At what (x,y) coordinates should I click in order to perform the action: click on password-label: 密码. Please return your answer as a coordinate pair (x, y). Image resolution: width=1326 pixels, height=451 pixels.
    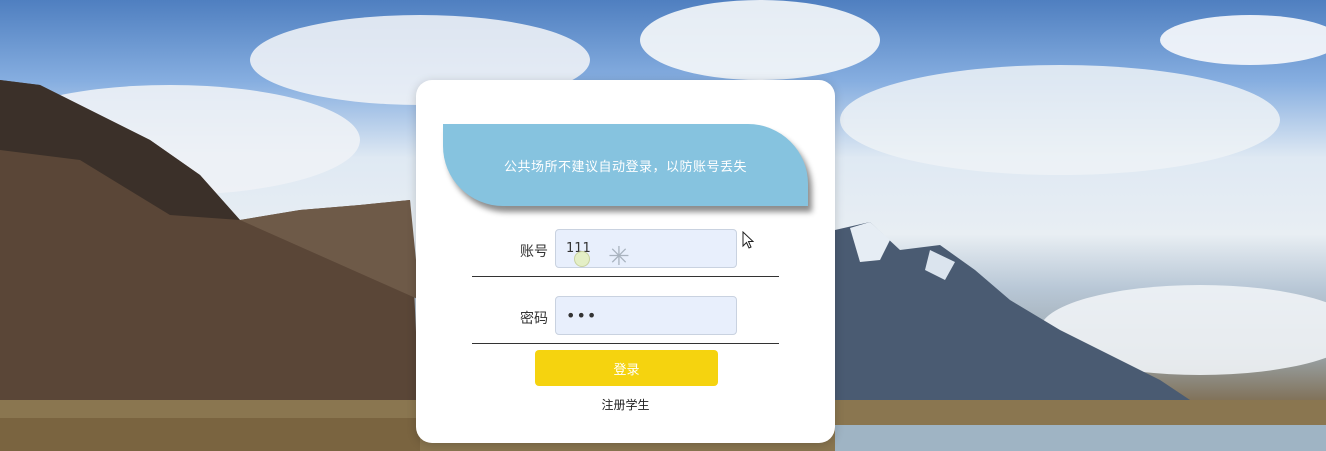
    Looking at the image, I should click on (534, 319).